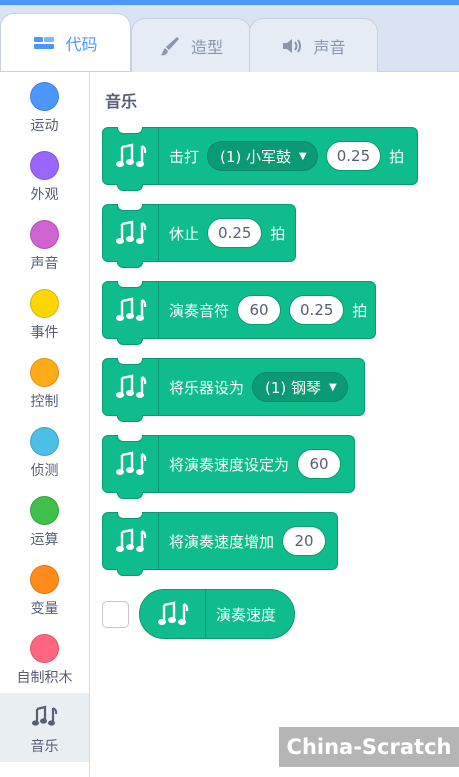 The width and height of the screenshot is (459, 777). Describe the element at coordinates (246, 614) in the screenshot. I see `tempo-reporter-label: 演奏速度` at that location.